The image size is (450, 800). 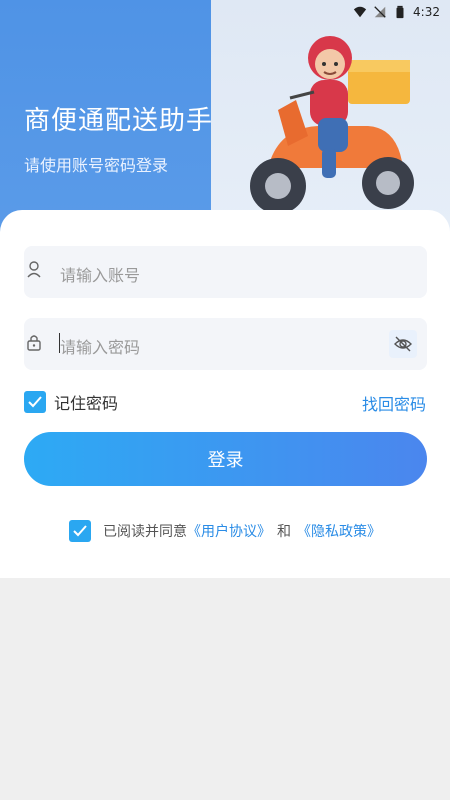 I want to click on agreement-prefix: 已阅读并同意, so click(x=145, y=532).